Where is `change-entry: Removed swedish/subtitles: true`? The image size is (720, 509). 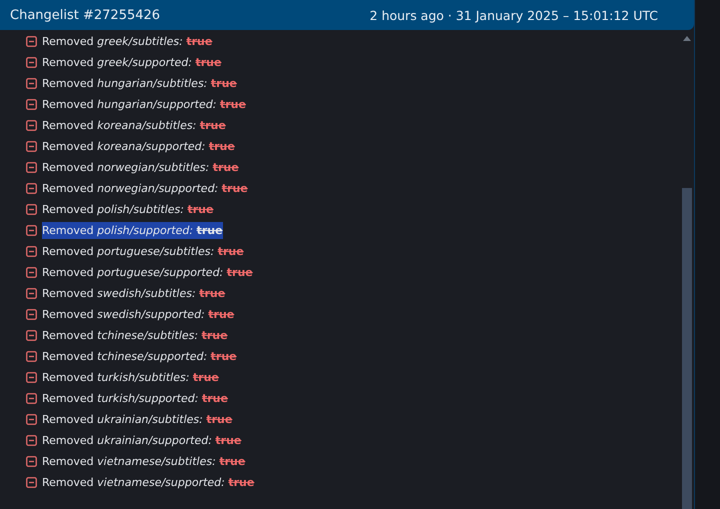
change-entry: Removed swedish/subtitles: true is located at coordinates (134, 294).